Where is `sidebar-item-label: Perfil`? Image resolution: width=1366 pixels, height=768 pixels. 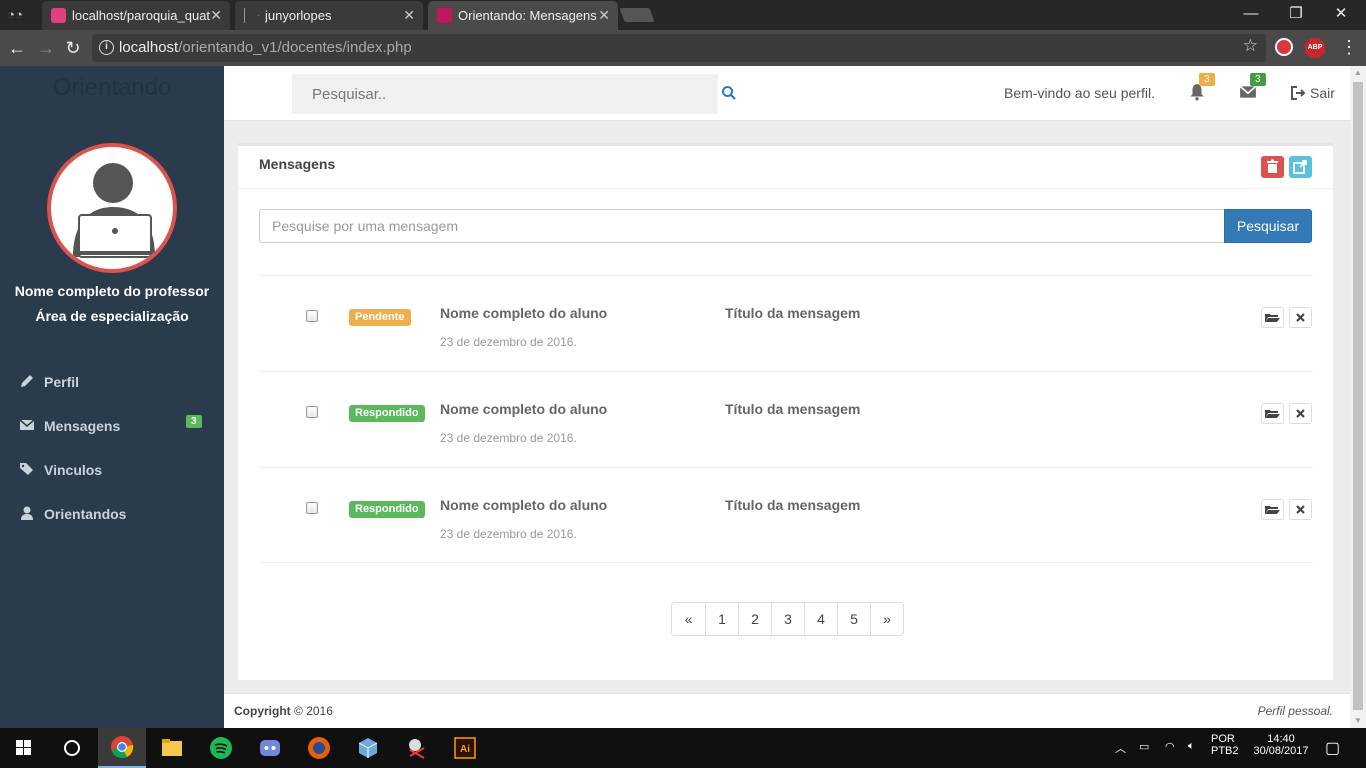
sidebar-item-label: Perfil is located at coordinates (62, 382).